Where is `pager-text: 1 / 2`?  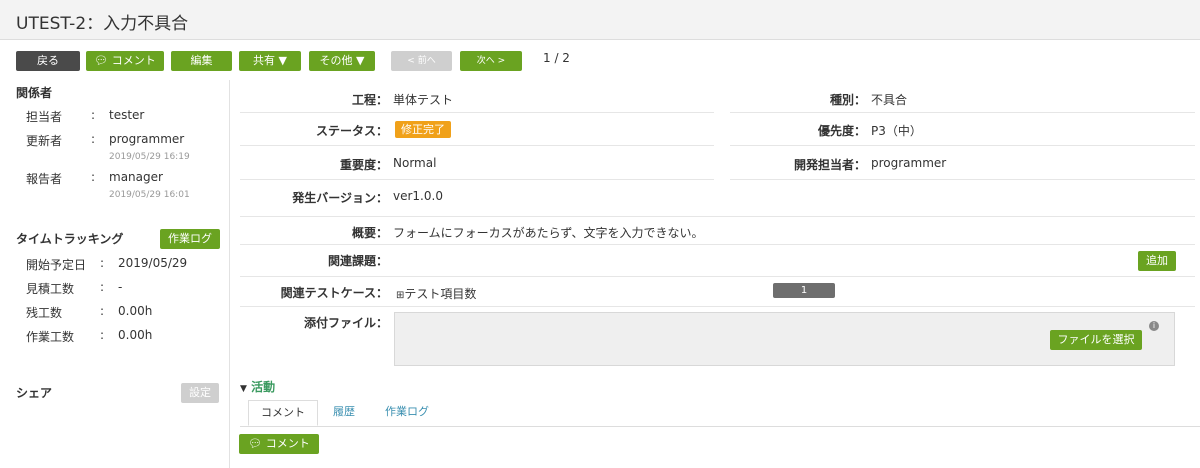 pager-text: 1 / 2 is located at coordinates (556, 58).